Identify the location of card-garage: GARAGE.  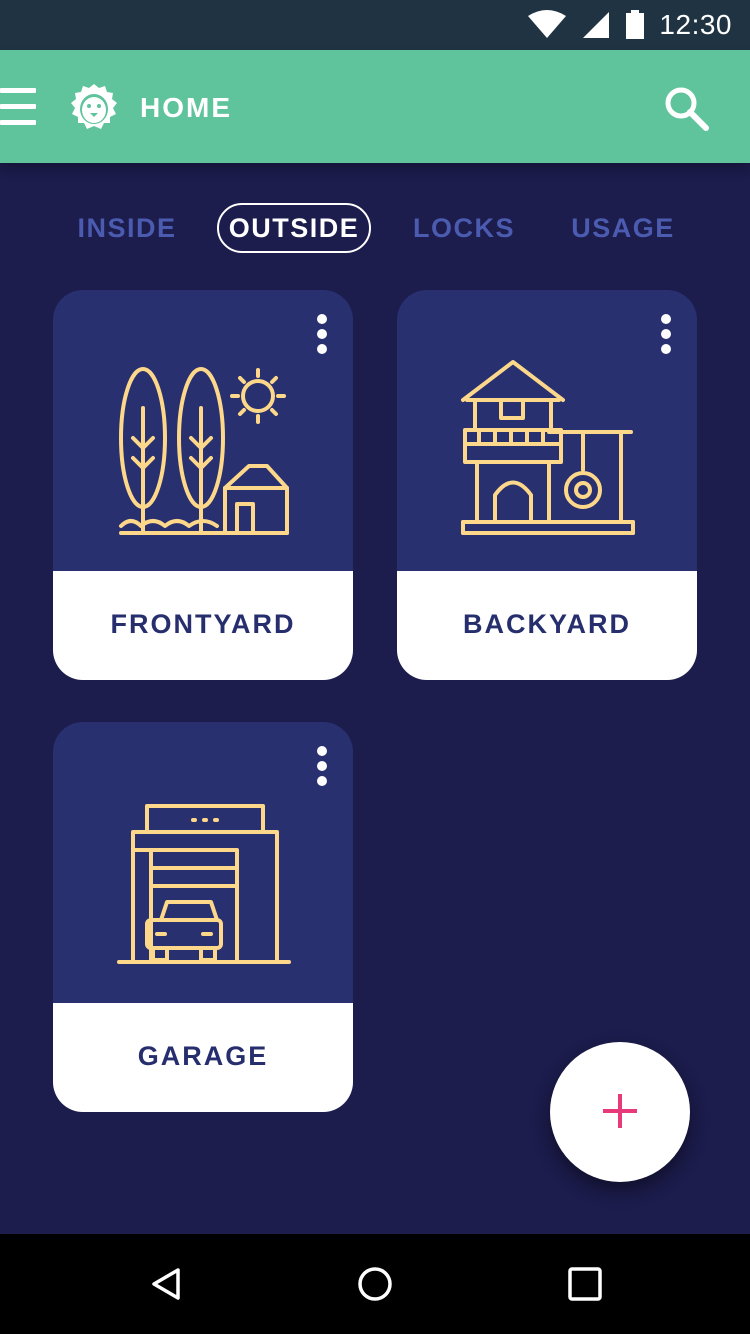
(203, 917).